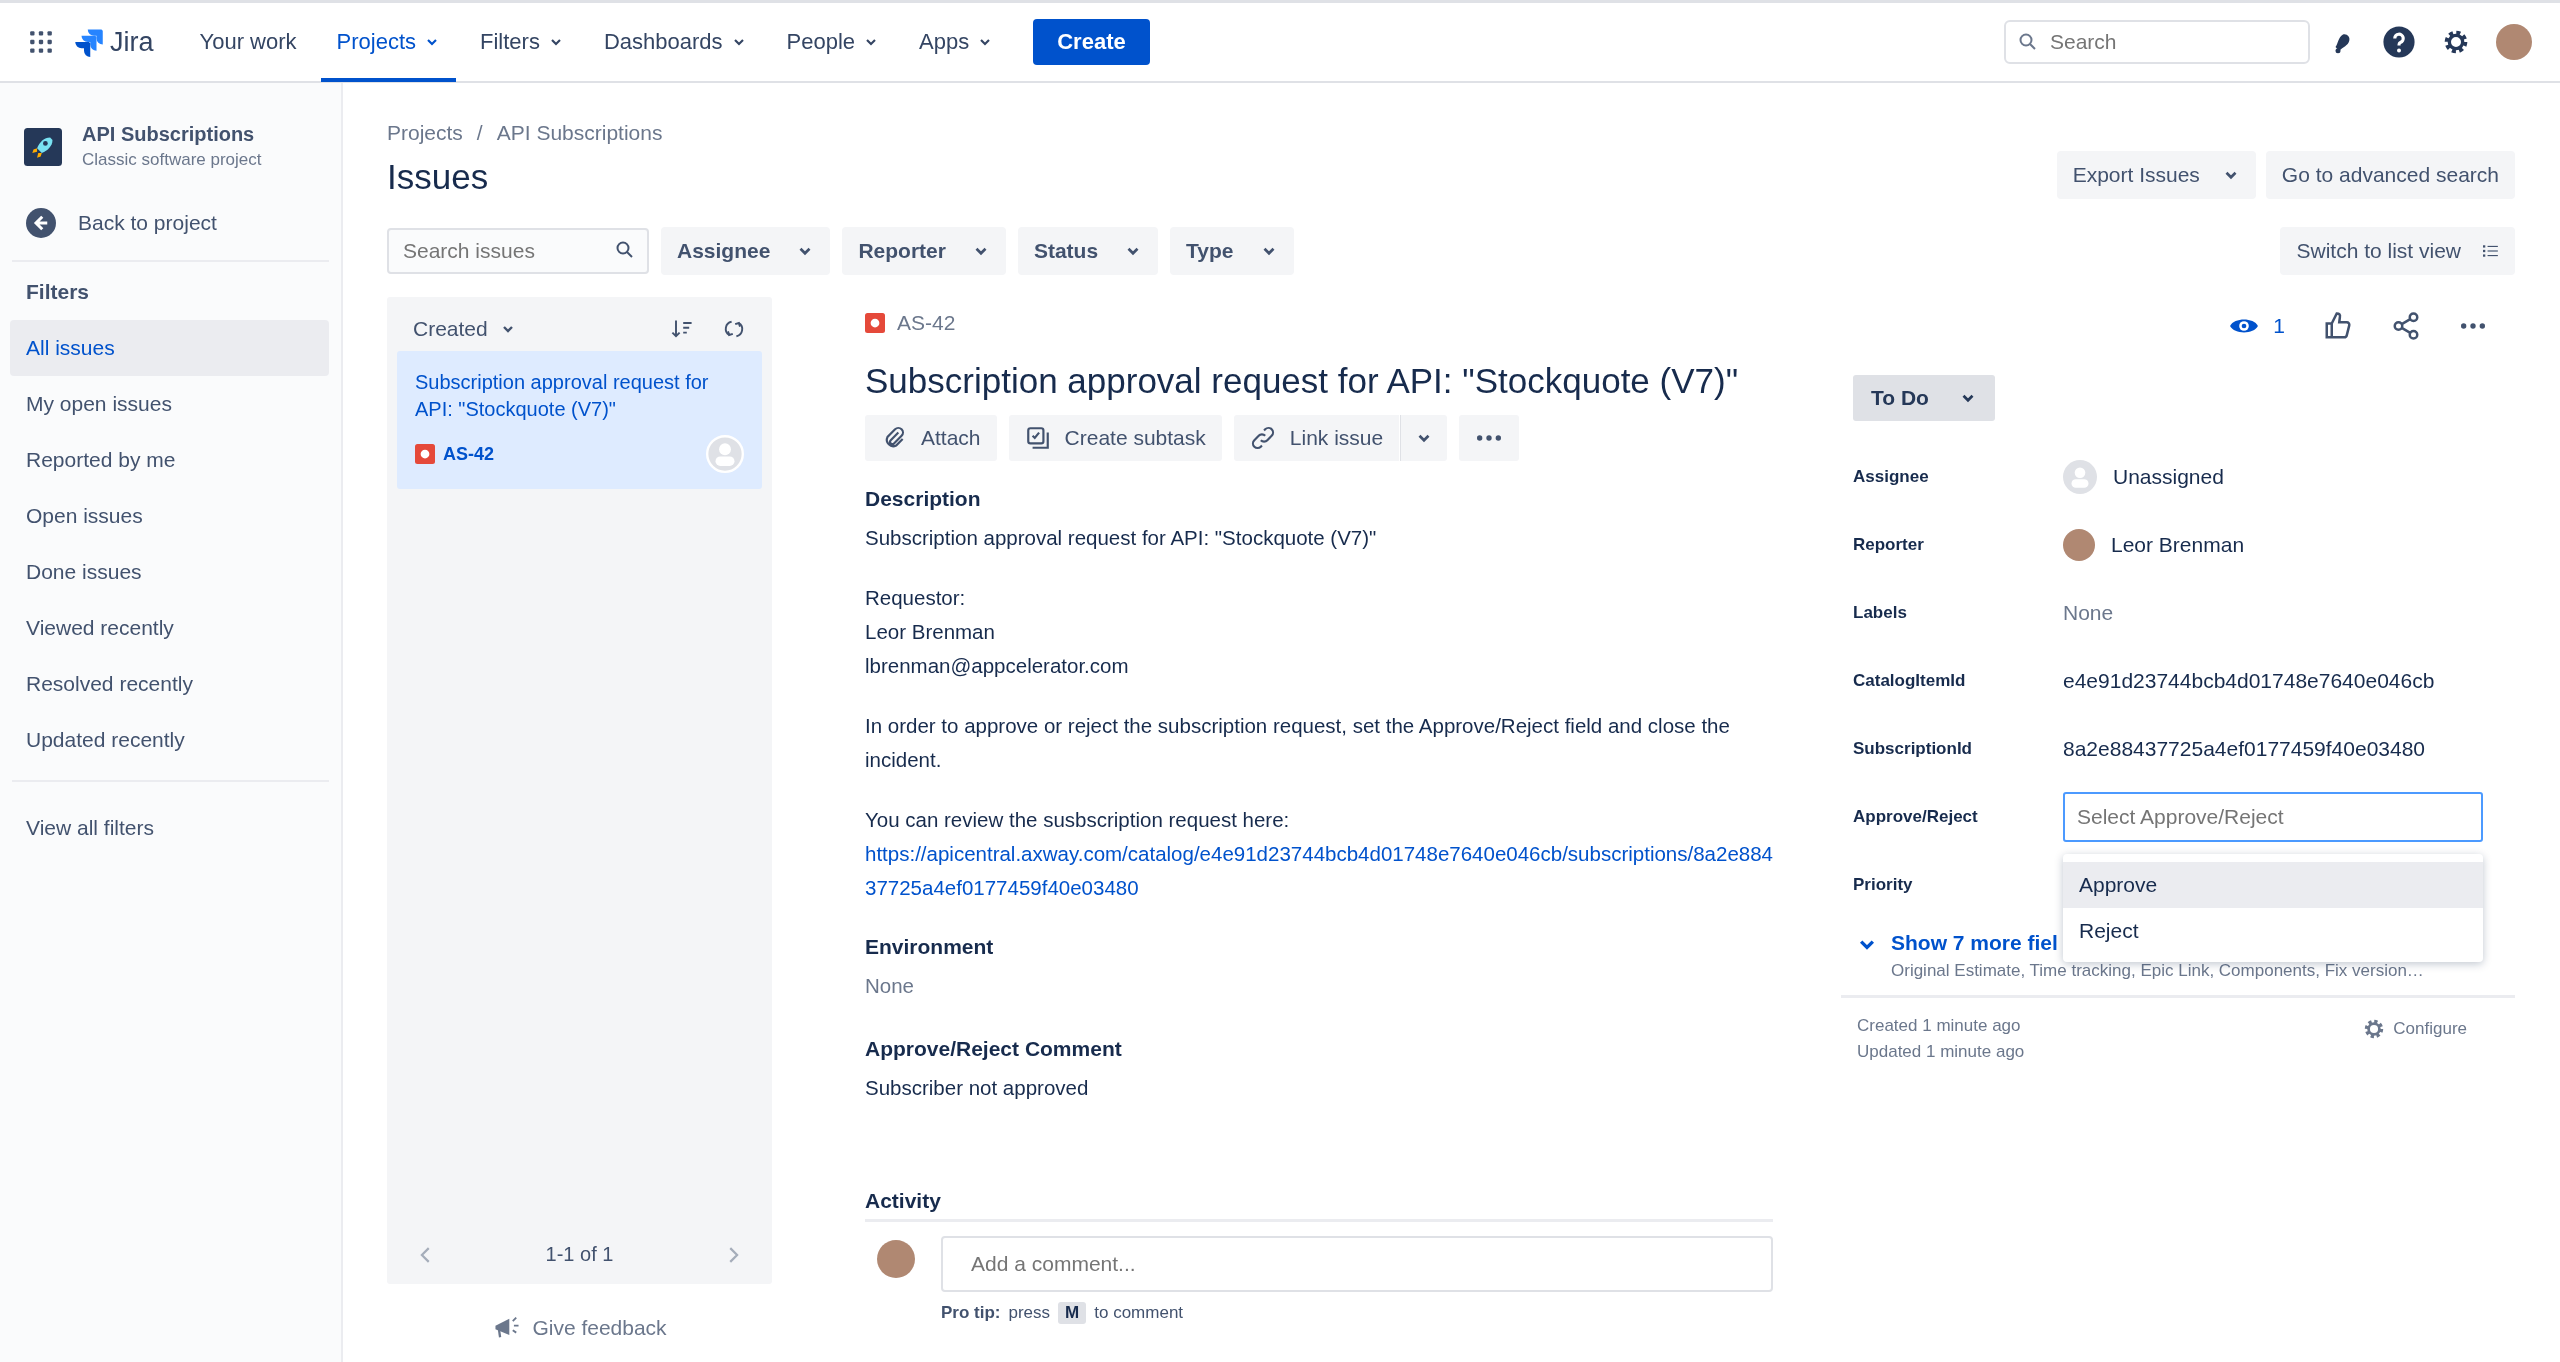 The image size is (2560, 1362). I want to click on field-label: Labels, so click(1880, 613).